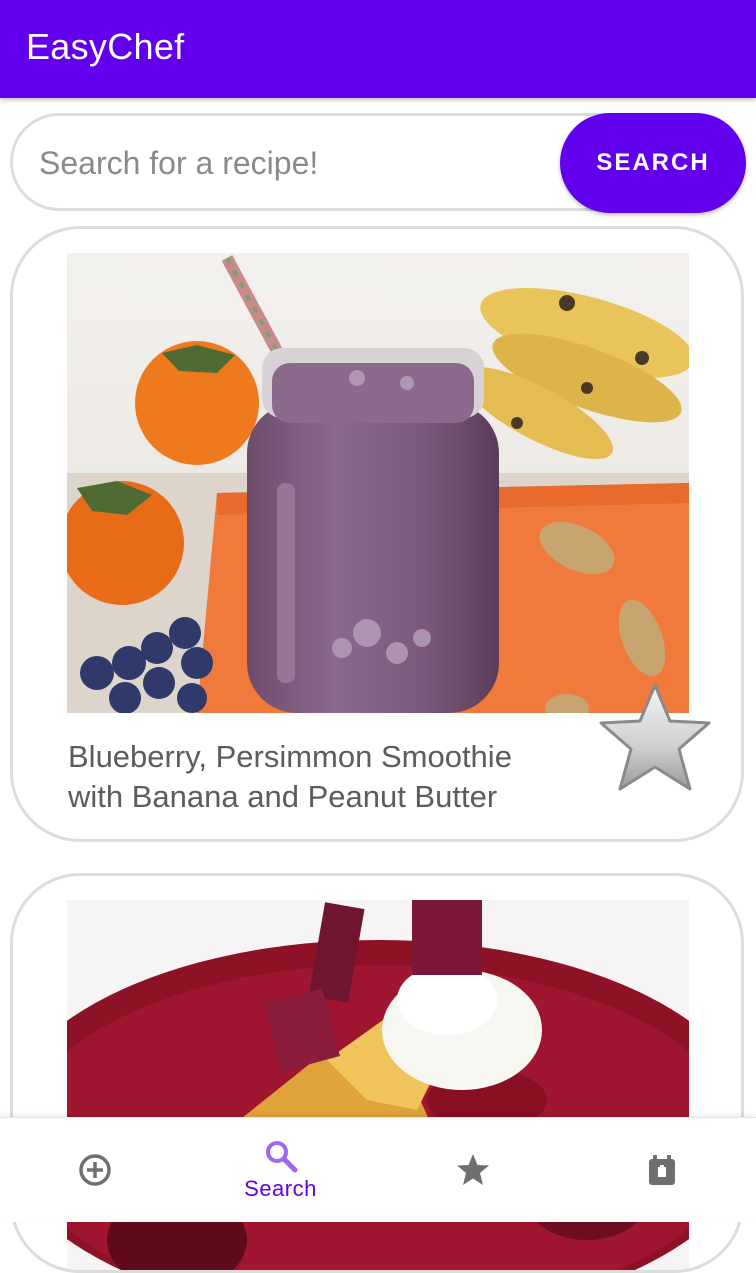  Describe the element at coordinates (281, 1157) in the screenshot. I see `search-icon` at that location.